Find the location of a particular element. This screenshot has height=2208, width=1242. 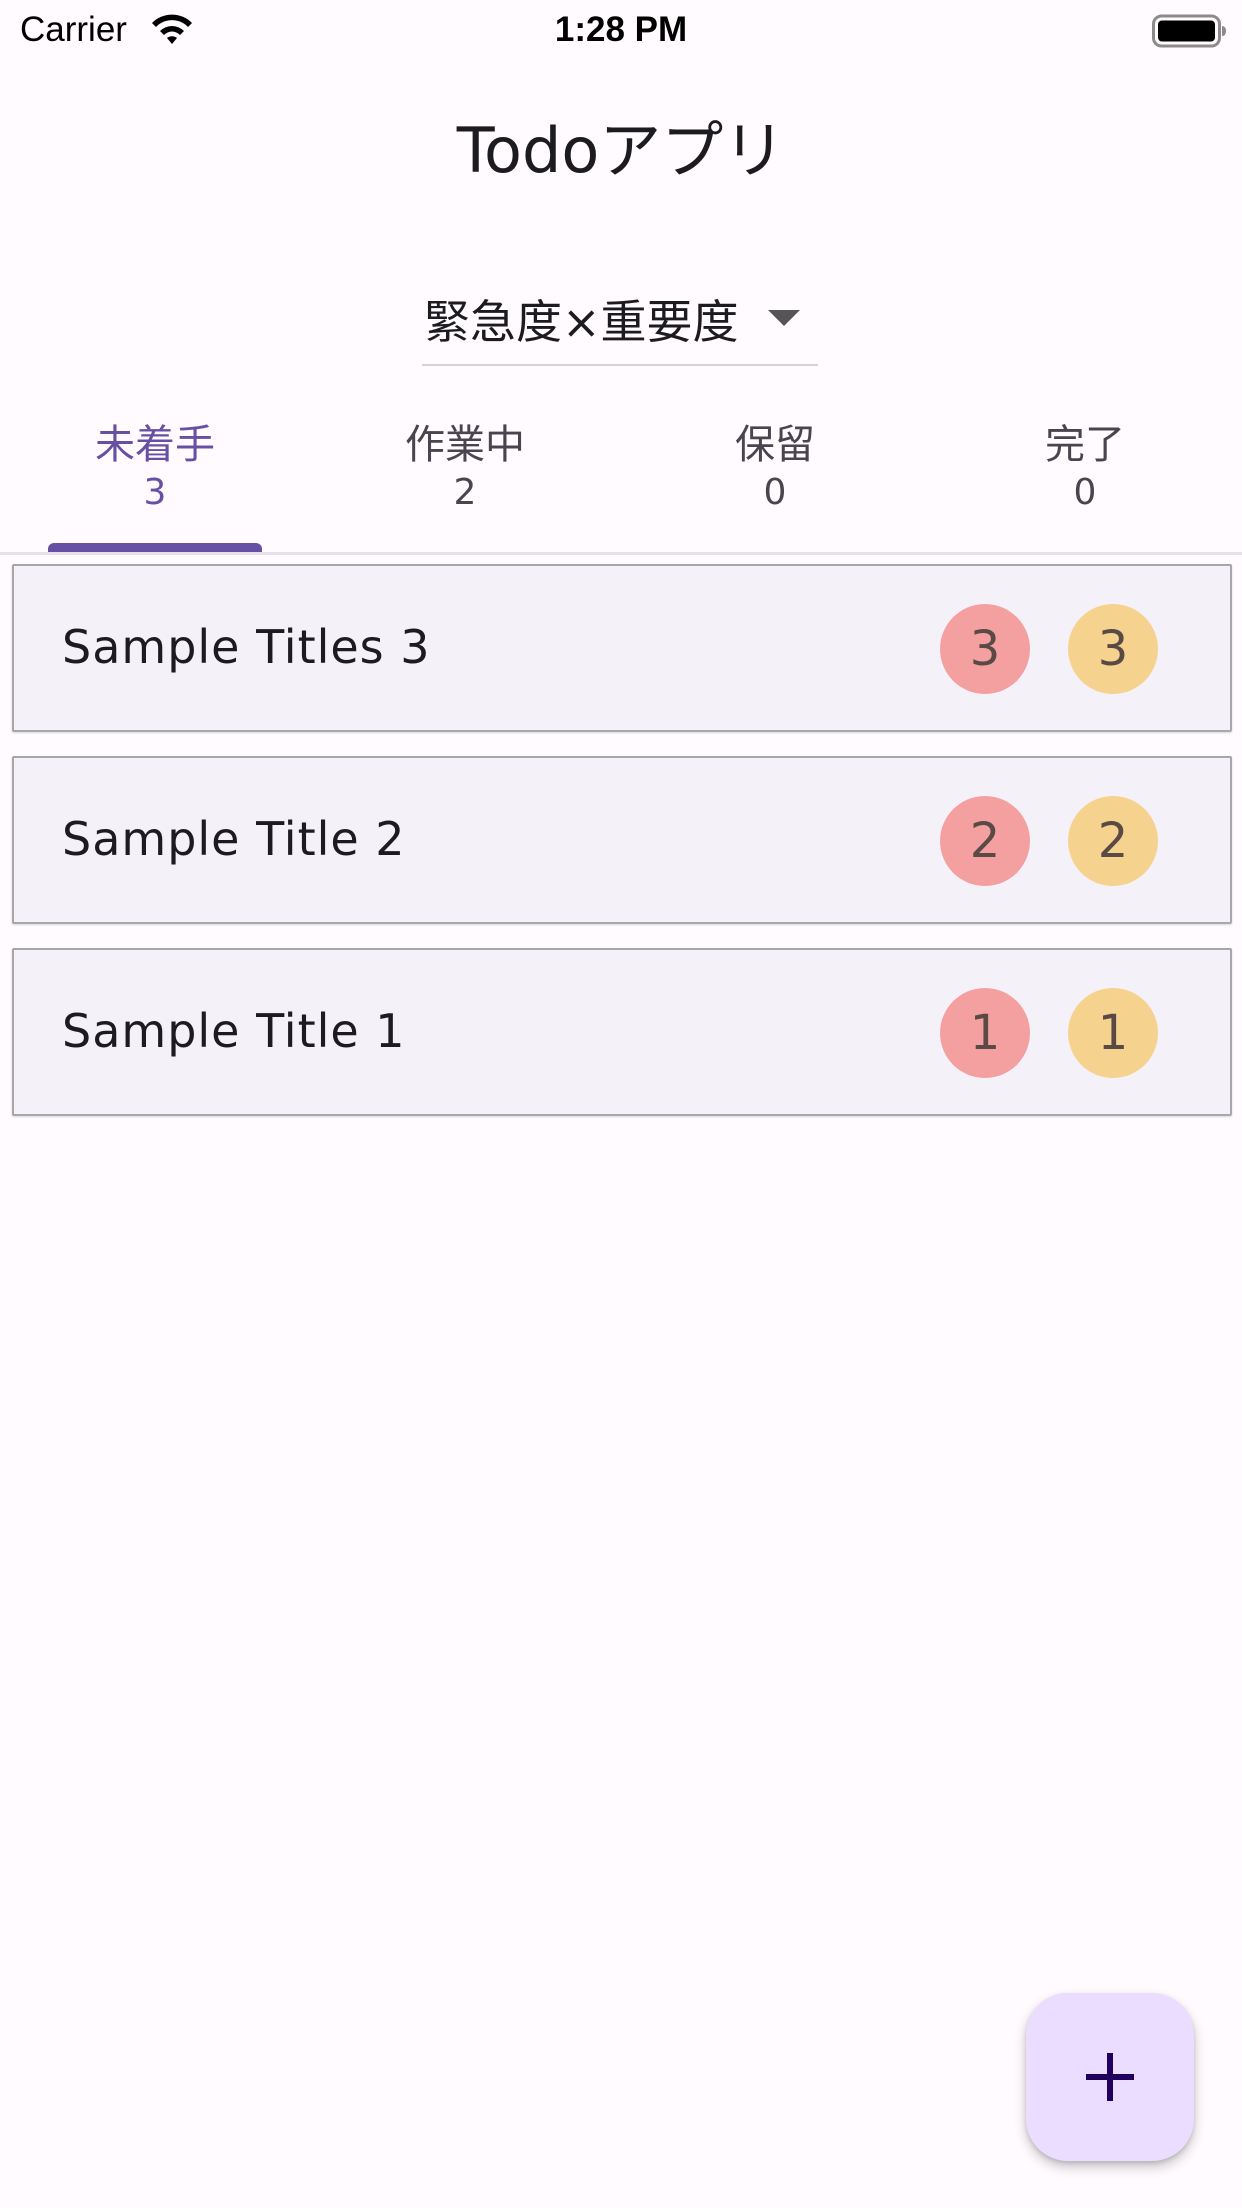

page-title: Todoアプリ is located at coordinates (621, 150).